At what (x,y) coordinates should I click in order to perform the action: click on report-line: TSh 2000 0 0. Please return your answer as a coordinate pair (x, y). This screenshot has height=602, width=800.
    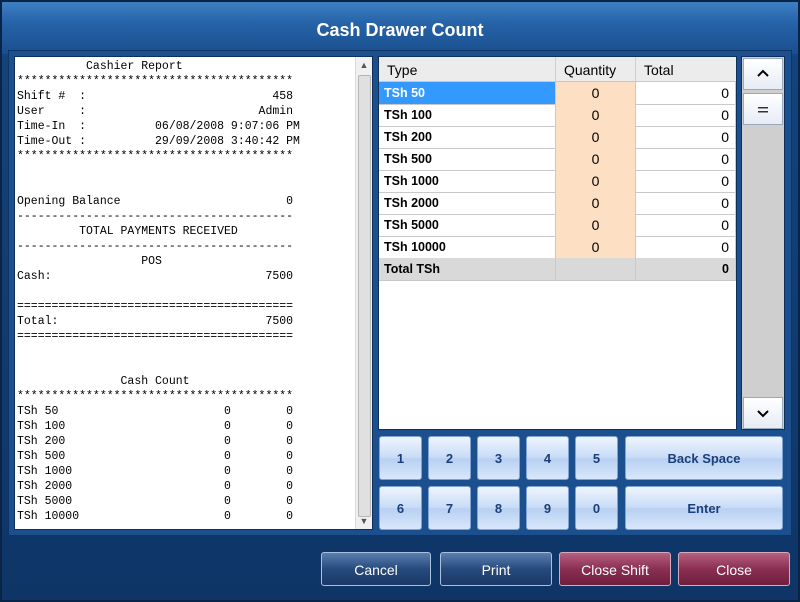
    Looking at the image, I should click on (155, 486).